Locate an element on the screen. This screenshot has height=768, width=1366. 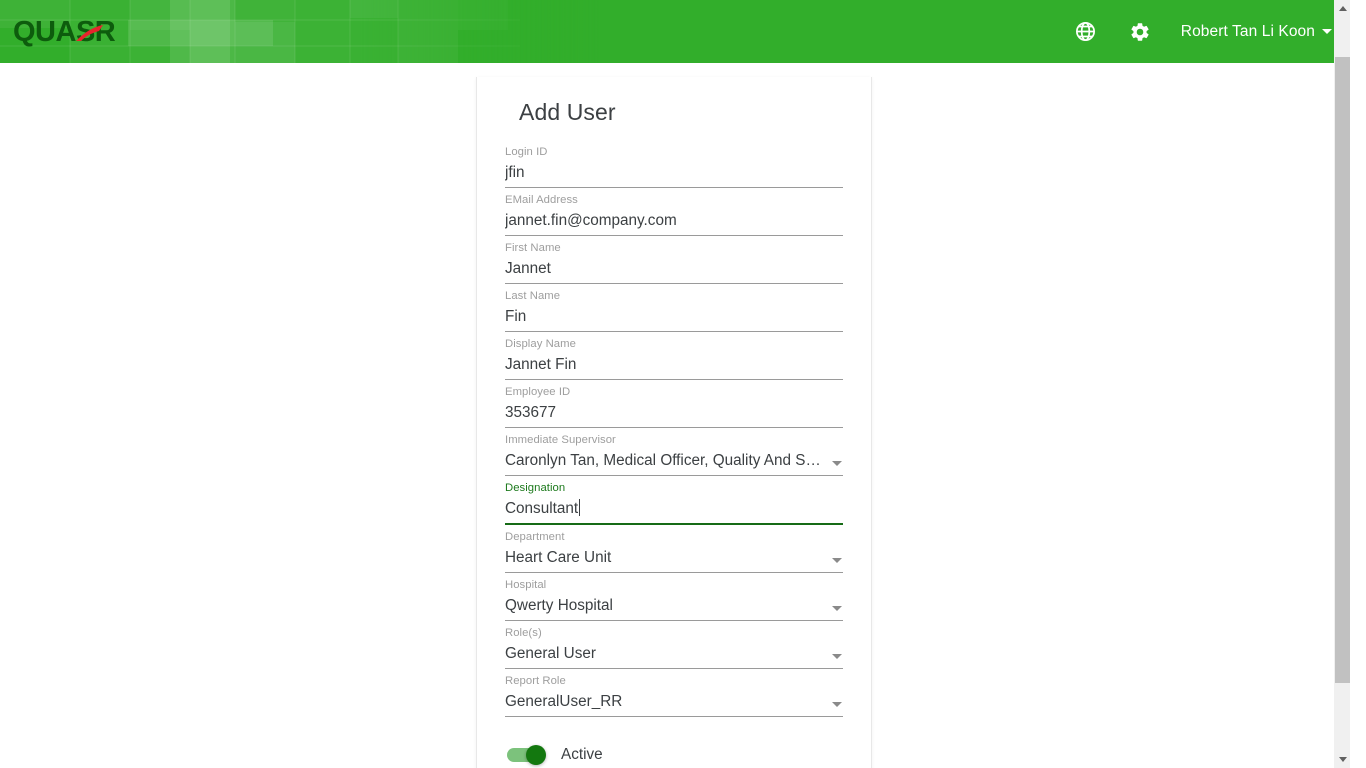
page-scrollbar is located at coordinates (1342, 384).